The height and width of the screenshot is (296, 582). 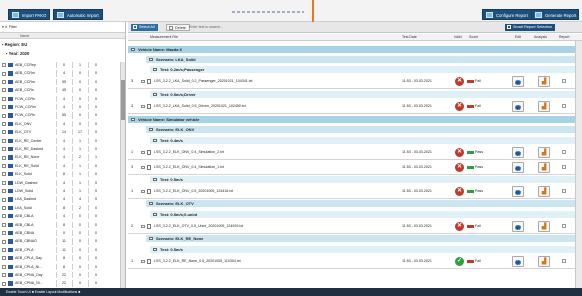 I want to click on left-tree-item: AEB_CBLA 4 0 0, so click(x=62, y=216).